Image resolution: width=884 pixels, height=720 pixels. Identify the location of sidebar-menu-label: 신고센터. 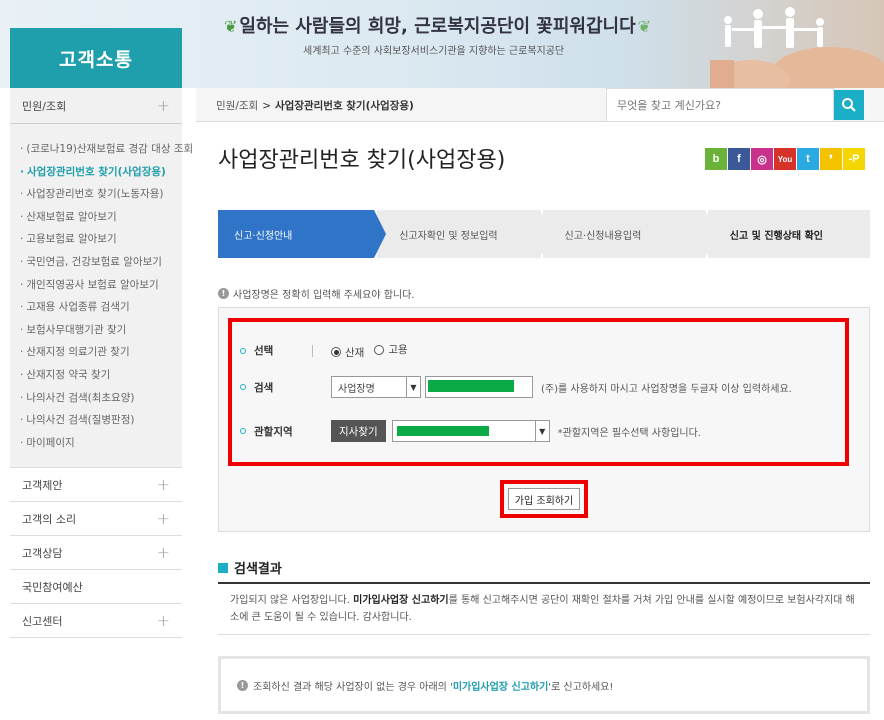
(42, 621).